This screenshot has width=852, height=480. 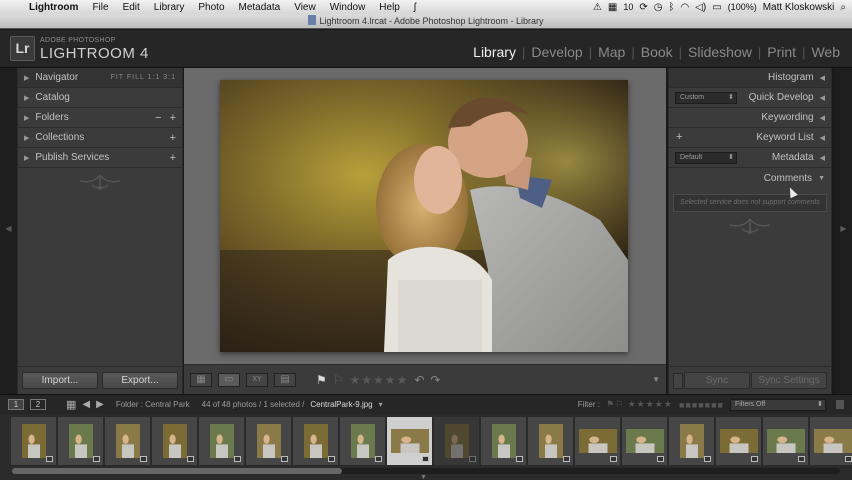 What do you see at coordinates (305, 7) in the screenshot?
I see `menu-view: View` at bounding box center [305, 7].